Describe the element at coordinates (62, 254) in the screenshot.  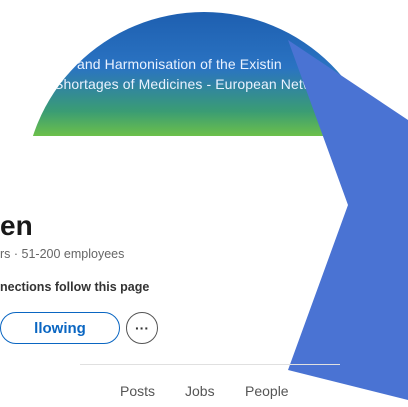
I see `company-meta: rs · 51-200 employees` at that location.